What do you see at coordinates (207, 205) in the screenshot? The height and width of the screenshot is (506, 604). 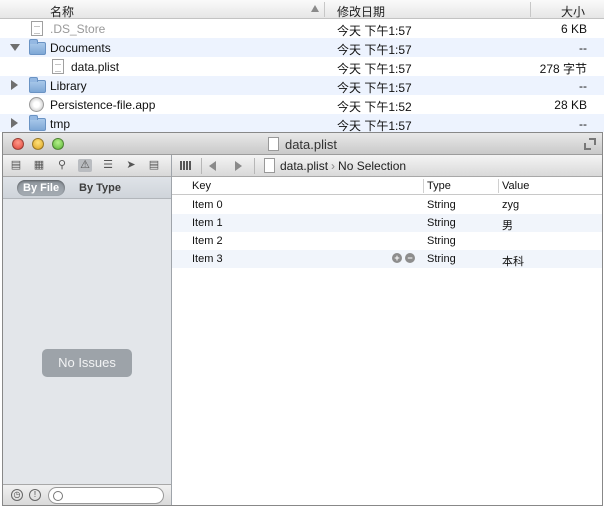 I see `plist-key: Item 0` at bounding box center [207, 205].